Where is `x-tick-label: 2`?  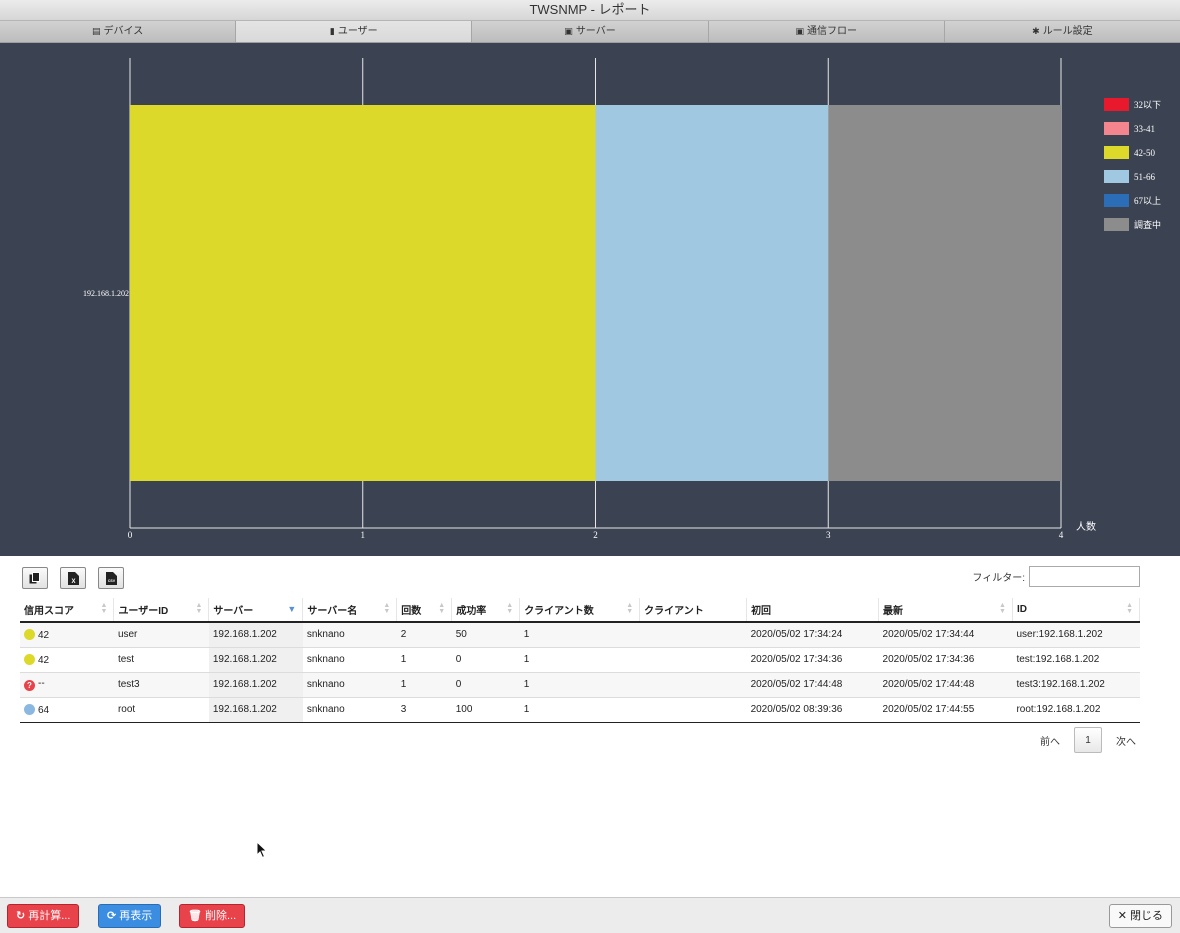
x-tick-label: 2 is located at coordinates (595, 535).